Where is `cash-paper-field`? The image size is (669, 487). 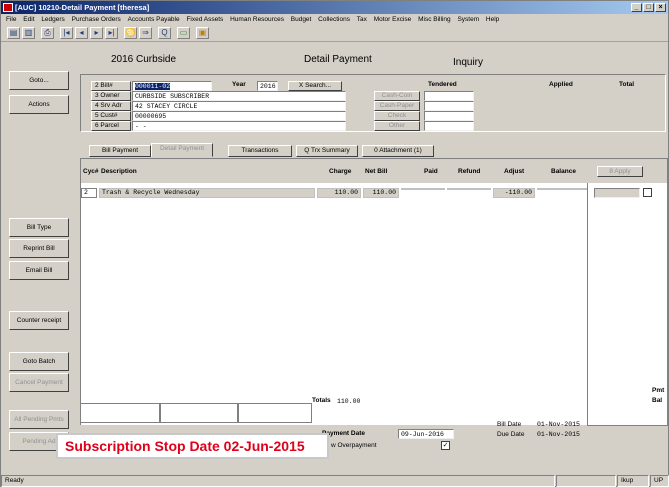
cash-paper-field is located at coordinates (449, 106).